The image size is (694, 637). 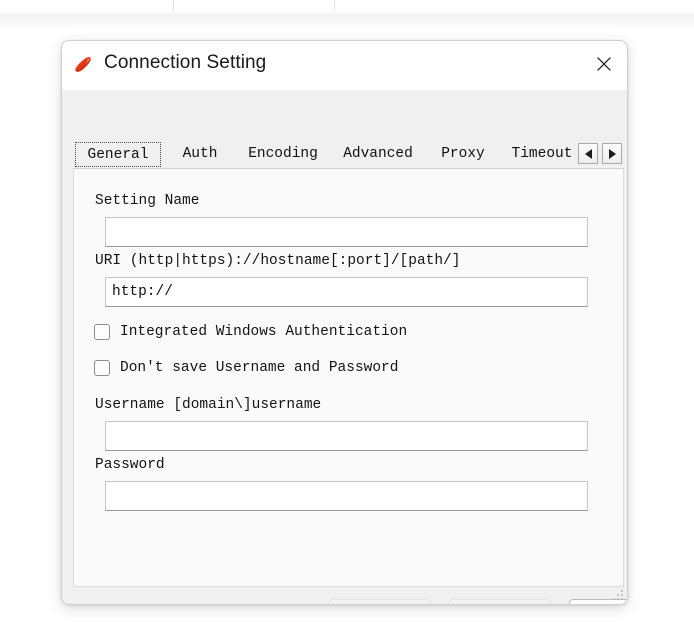 What do you see at coordinates (259, 368) in the screenshot?
I see `dont-save-credentials-label: Don't save Username and Password` at bounding box center [259, 368].